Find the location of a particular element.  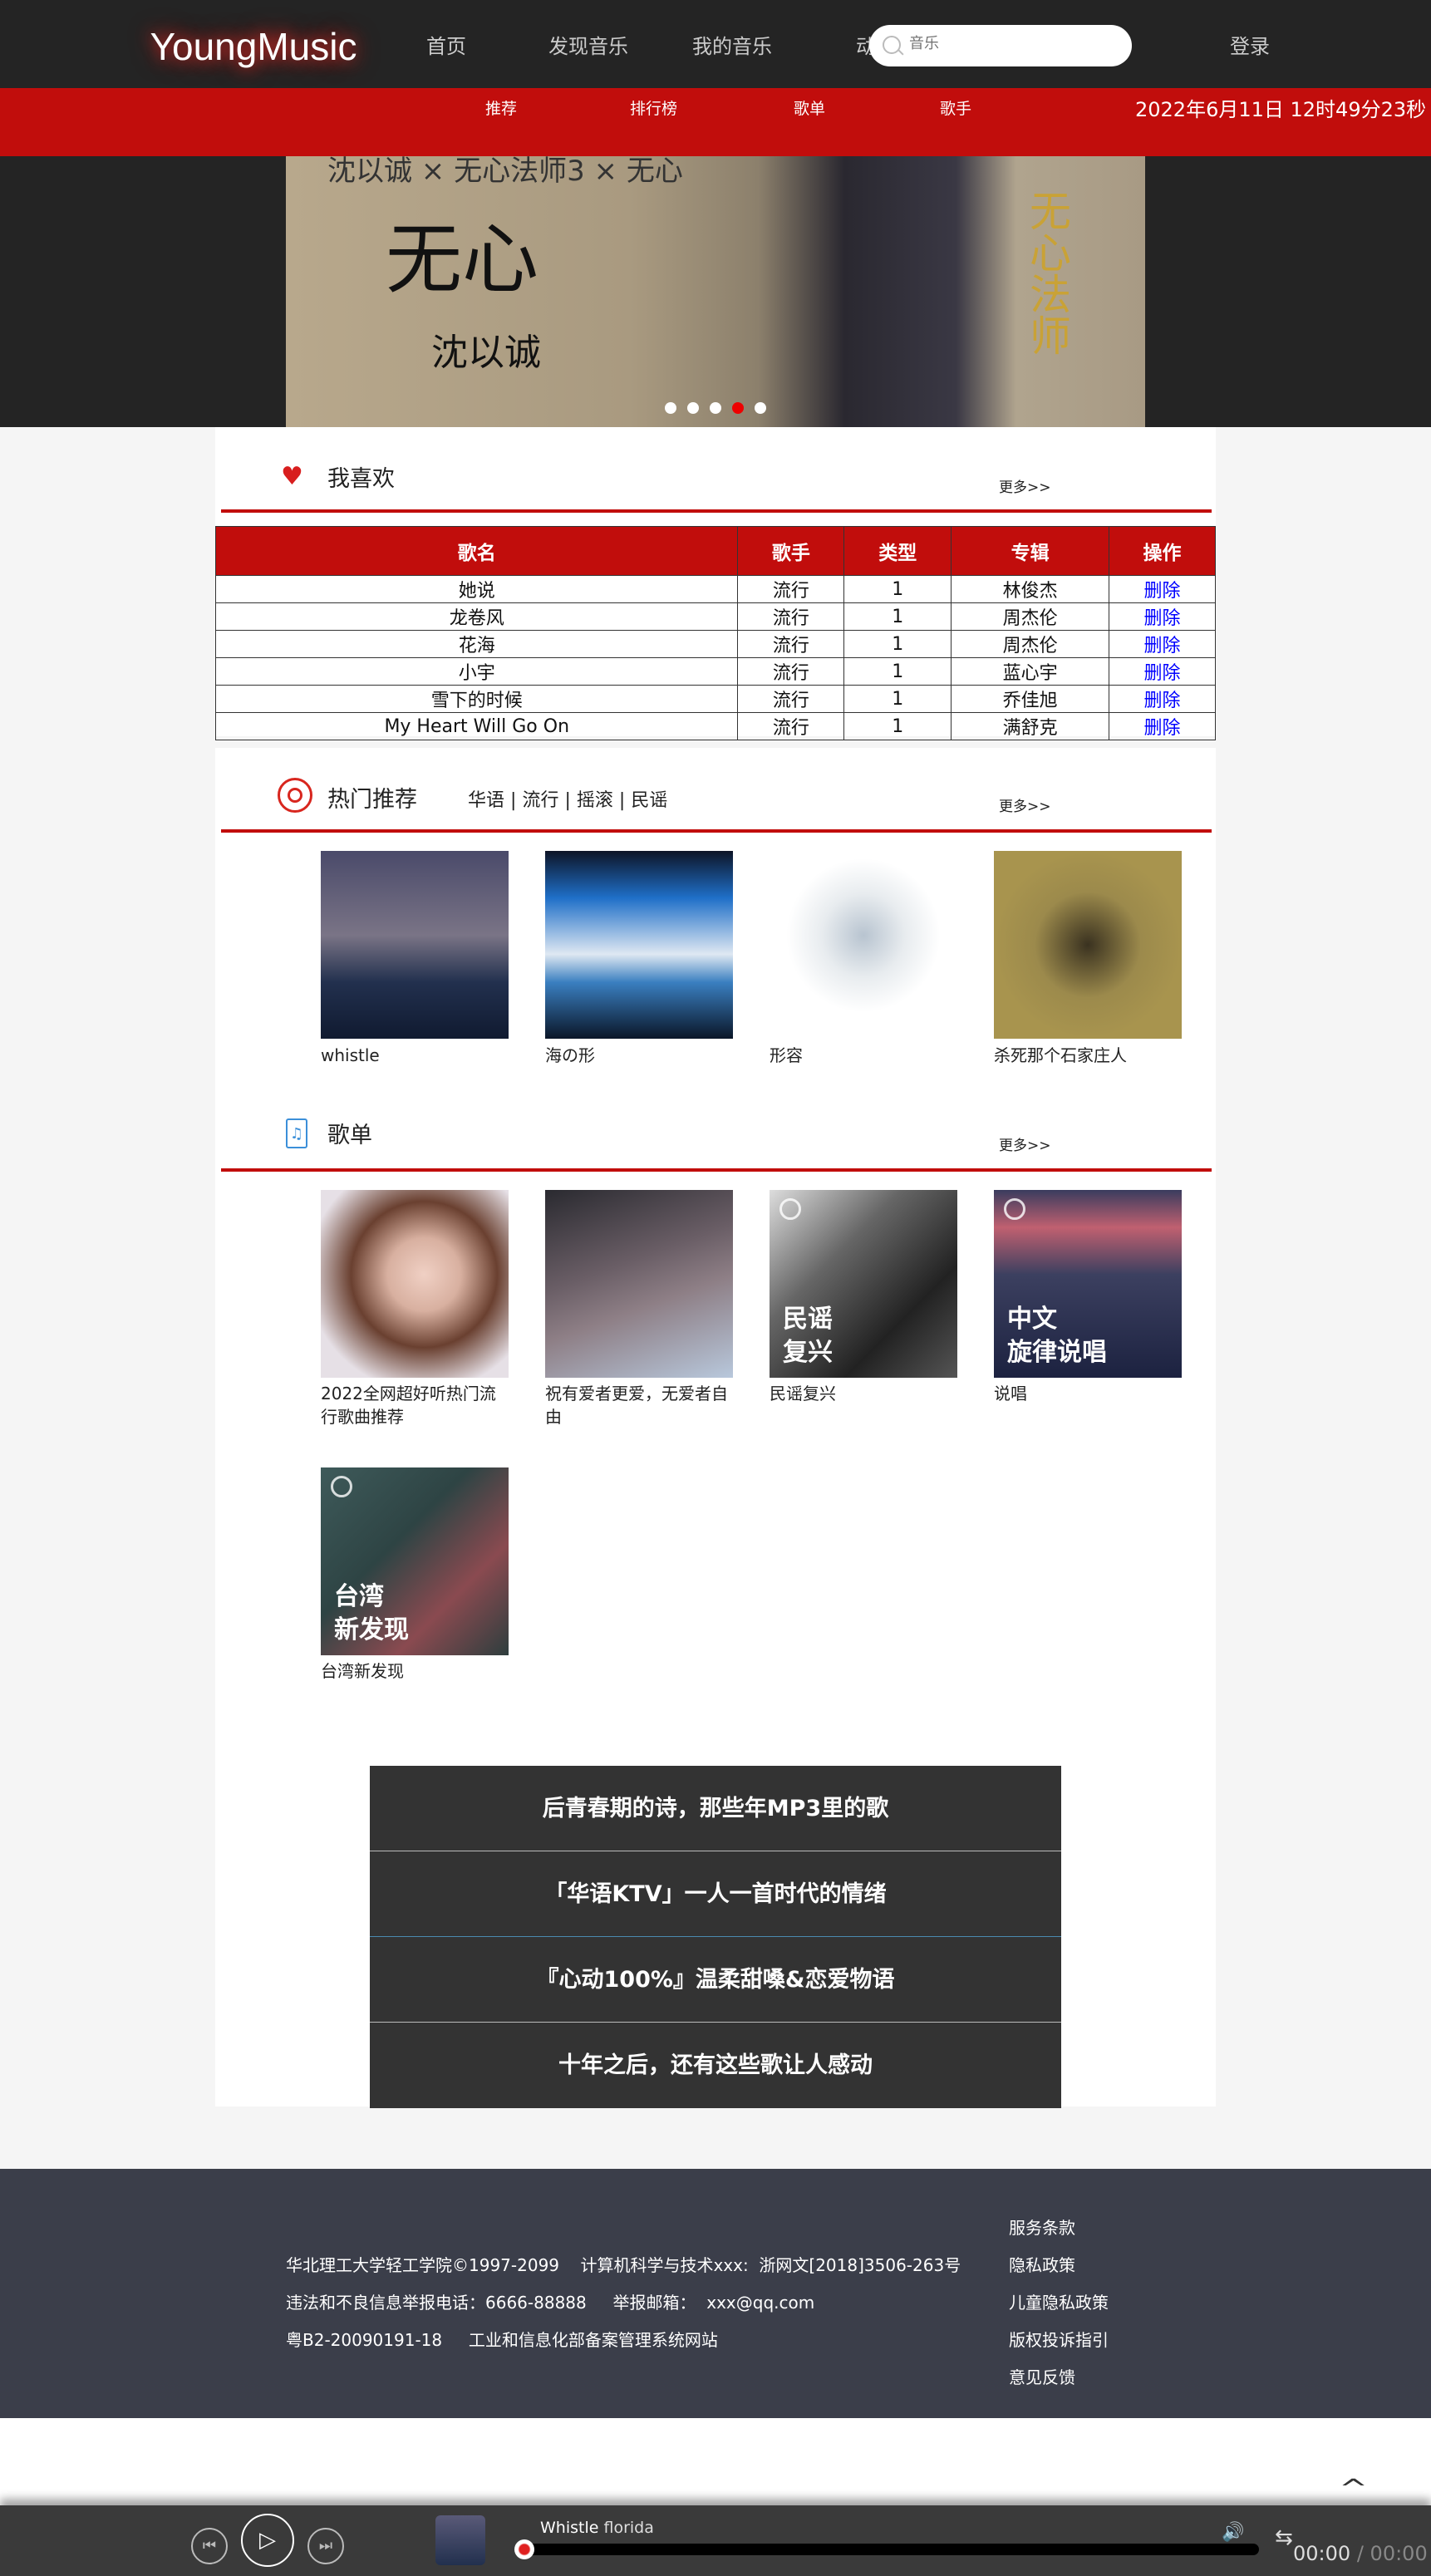

album-title: 杀死那个石家庄人 is located at coordinates (1089, 1055).